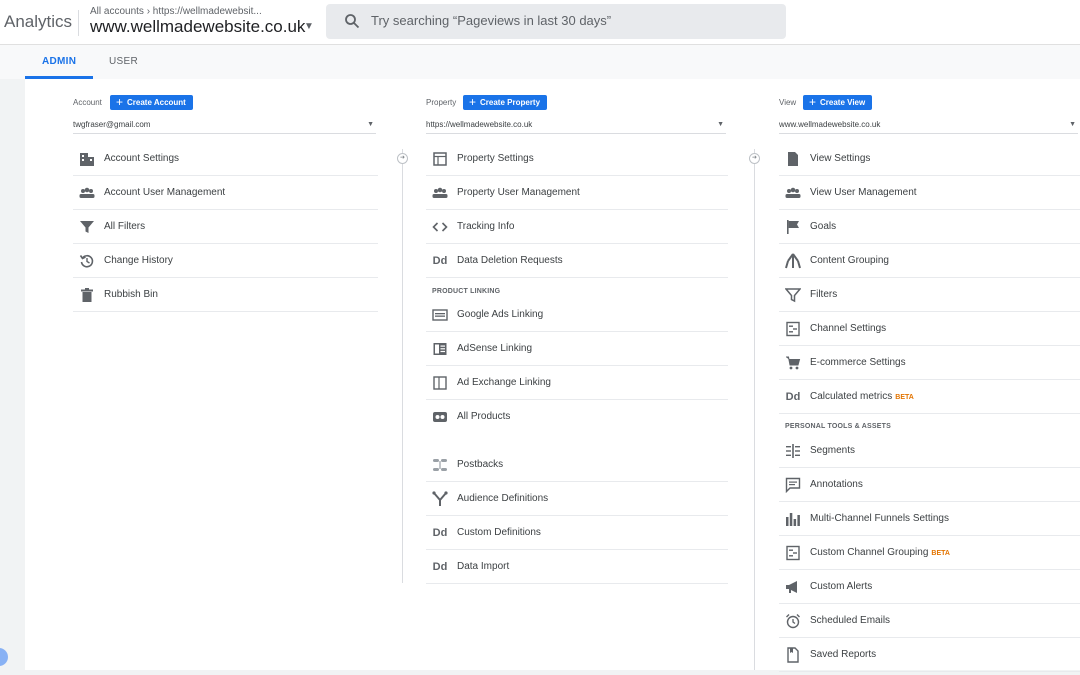 The height and width of the screenshot is (675, 1080). Describe the element at coordinates (505, 102) in the screenshot. I see `create-property-button: + Create Property` at that location.